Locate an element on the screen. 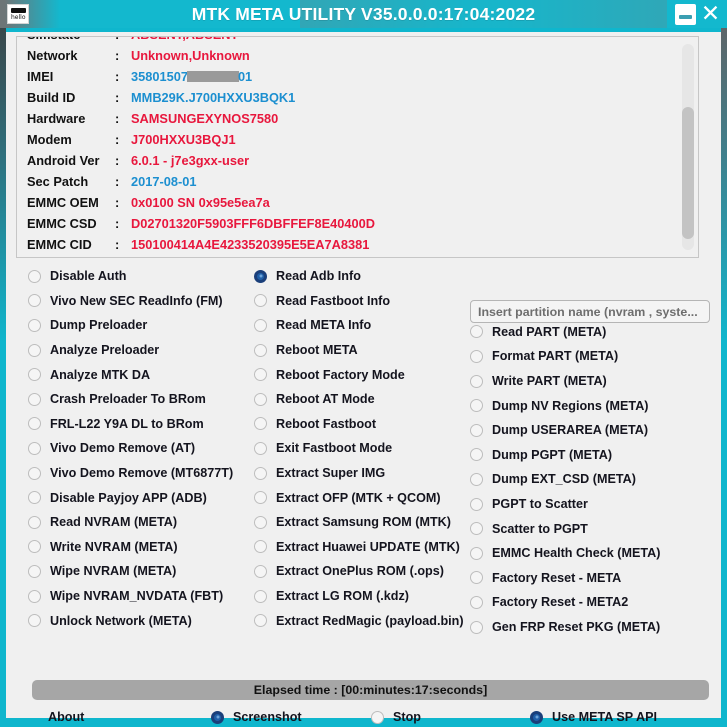 Image resolution: width=727 pixels, height=727 pixels. option-gen-frp-reset-pkg-meta: Gen FRP Reset PKG (META) is located at coordinates (590, 627).